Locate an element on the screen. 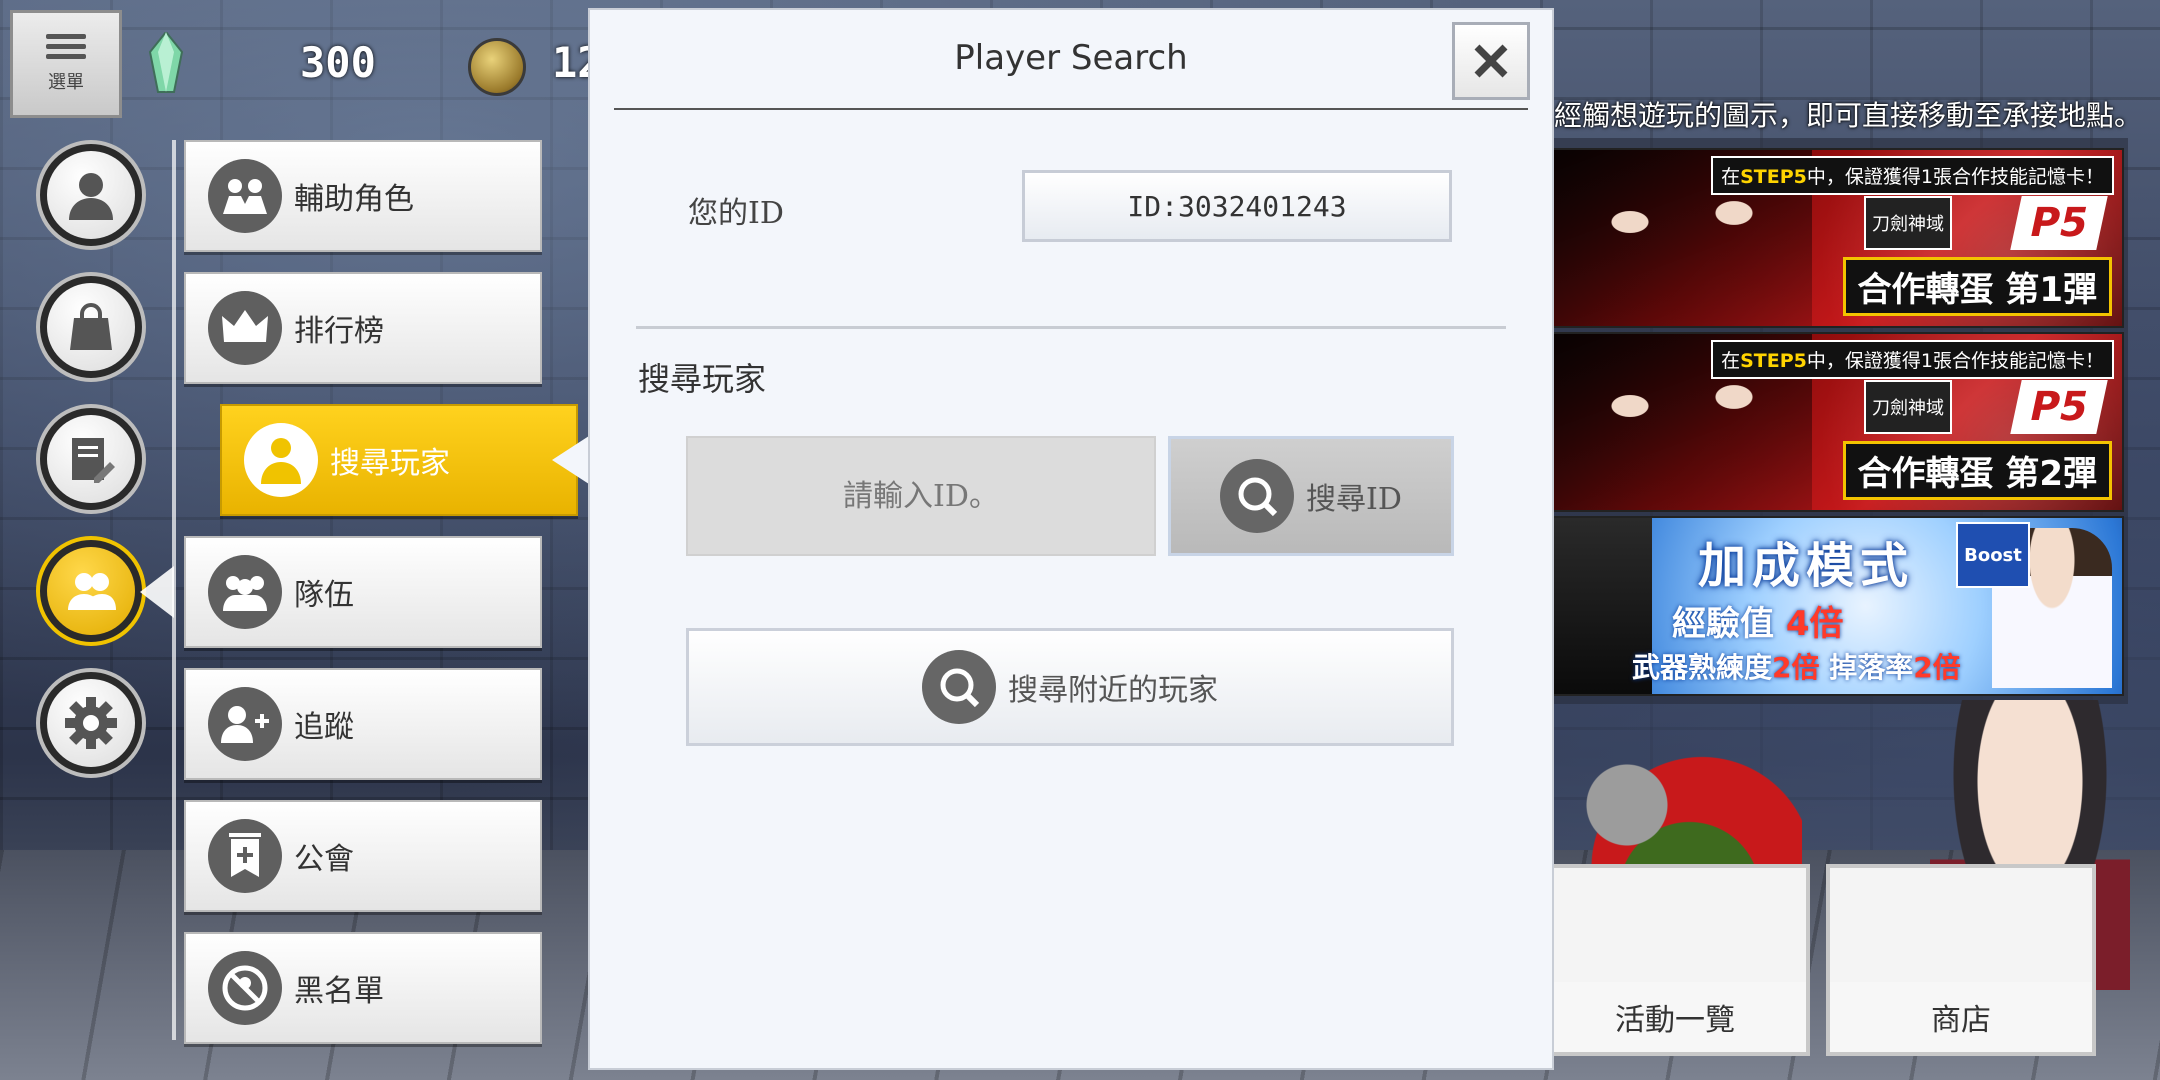  submenu-team: 隊伍 is located at coordinates (363, 592).